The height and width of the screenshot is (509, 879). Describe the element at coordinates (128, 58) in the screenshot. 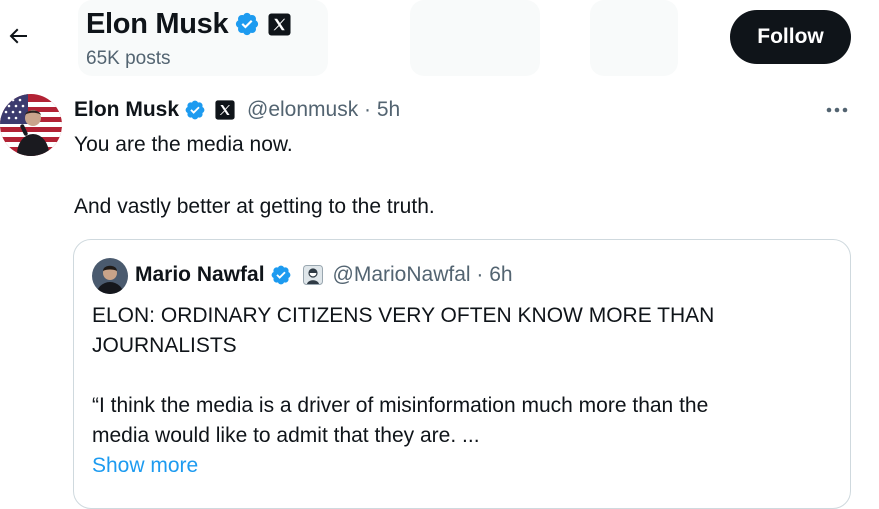

I see `posts-count: 65K posts` at that location.